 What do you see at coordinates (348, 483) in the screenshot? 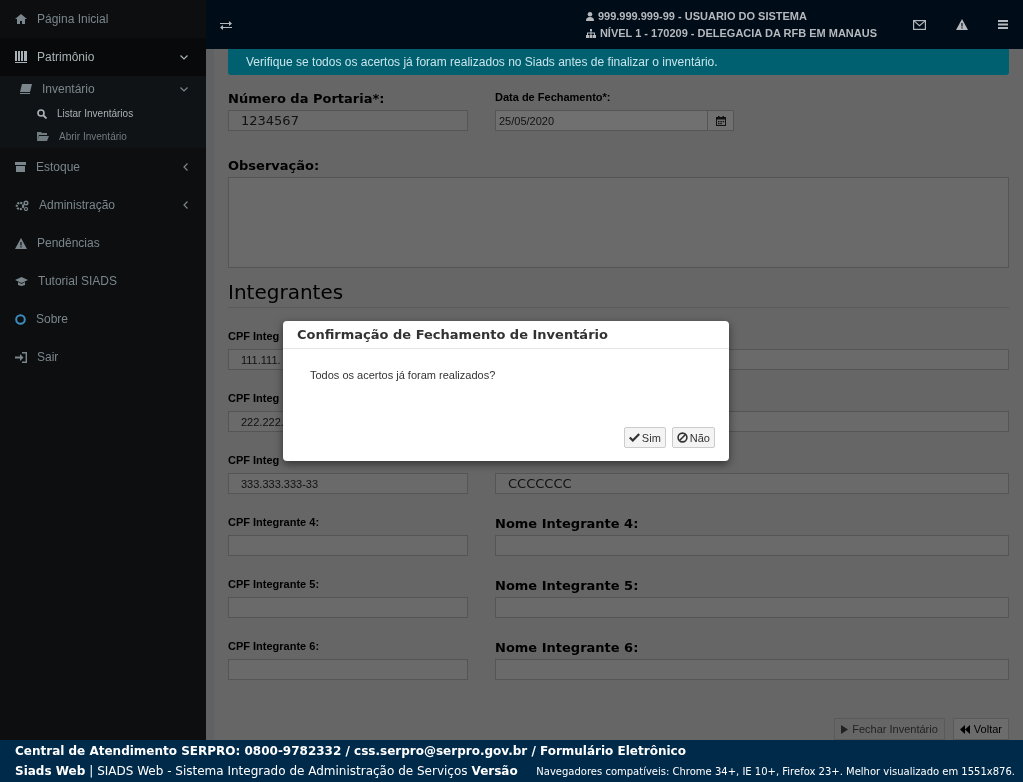
I see `input-field: 333.333.333-33` at bounding box center [348, 483].